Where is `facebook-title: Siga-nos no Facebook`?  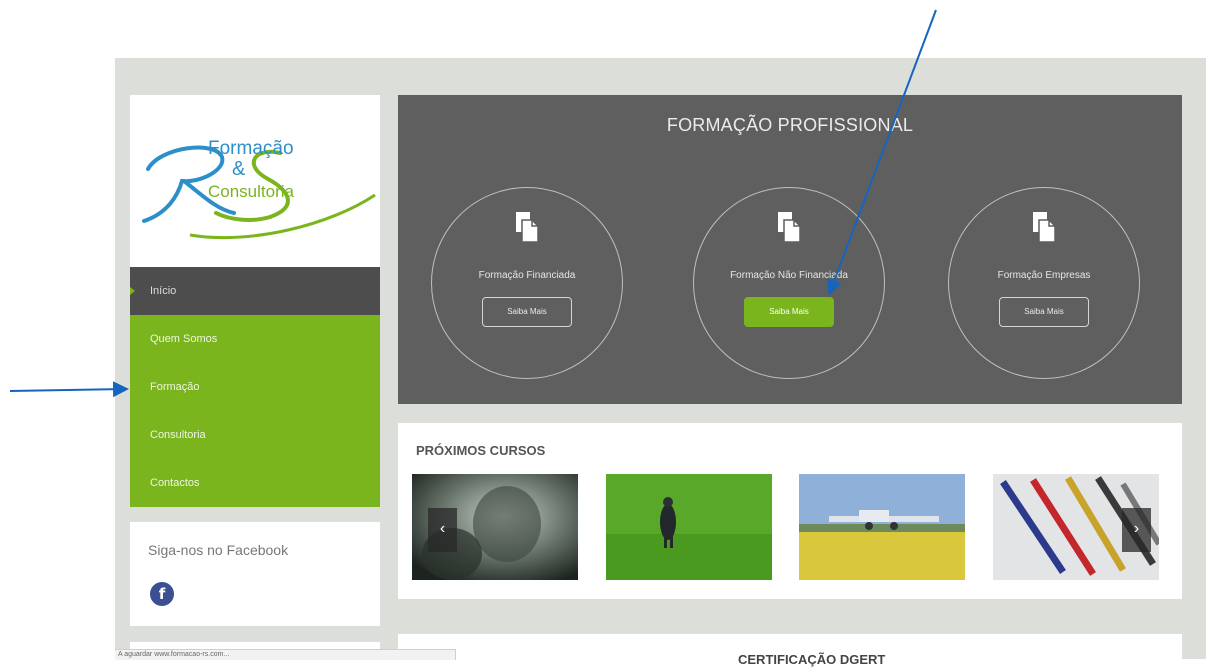
facebook-title: Siga-nos no Facebook is located at coordinates (218, 550).